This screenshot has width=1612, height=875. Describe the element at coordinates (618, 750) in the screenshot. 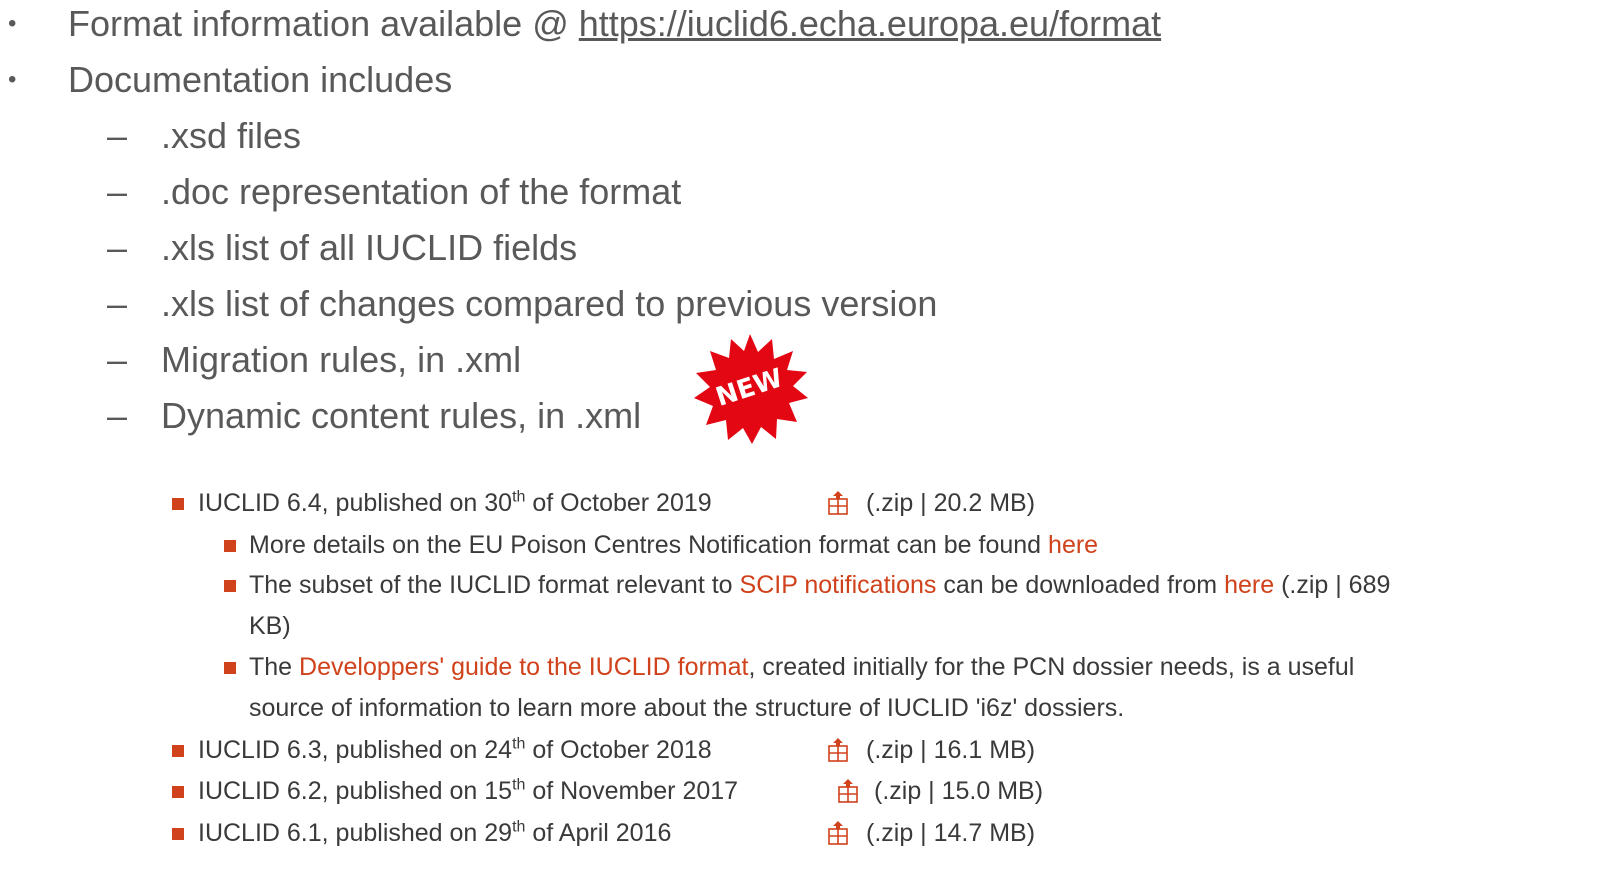

I see `release-6-3-date: of October 2018` at that location.